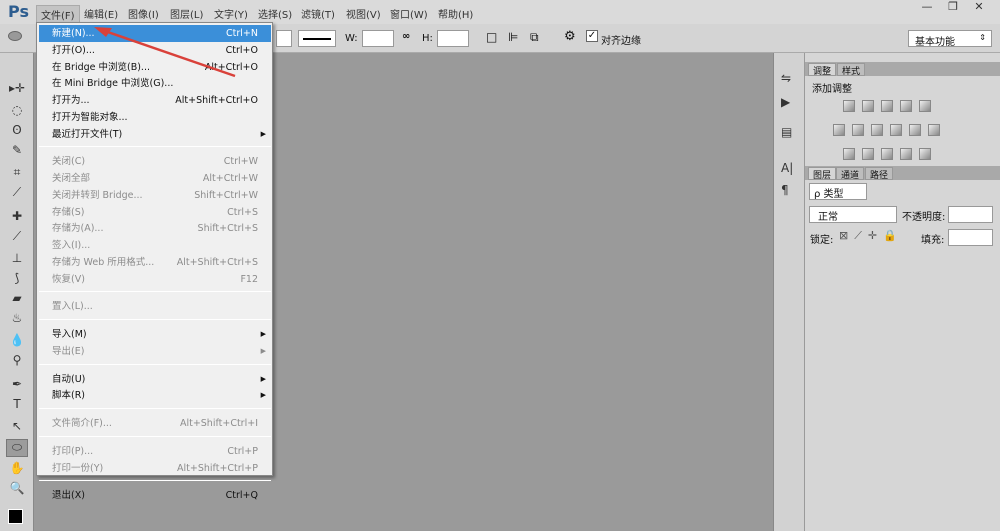 Image resolution: width=1000 pixels, height=531 pixels. I want to click on menu-9: 帮助(H), so click(455, 13).